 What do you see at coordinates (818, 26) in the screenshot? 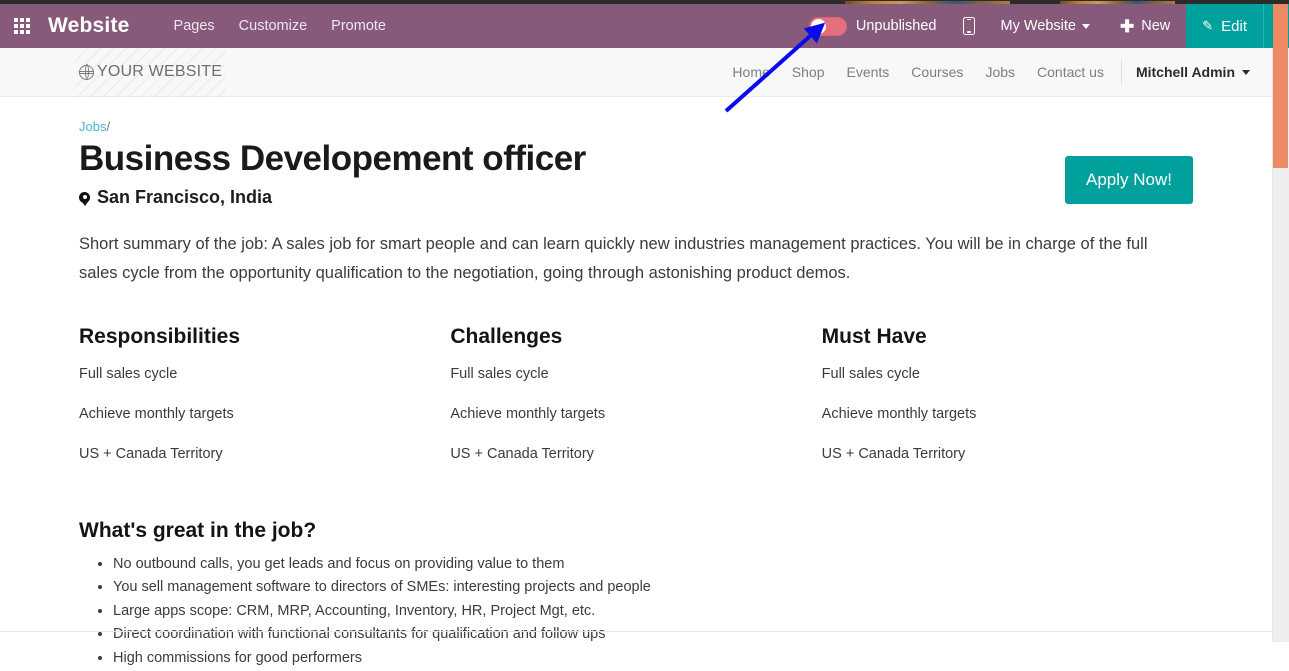
I see `publish-toggle-knob` at bounding box center [818, 26].